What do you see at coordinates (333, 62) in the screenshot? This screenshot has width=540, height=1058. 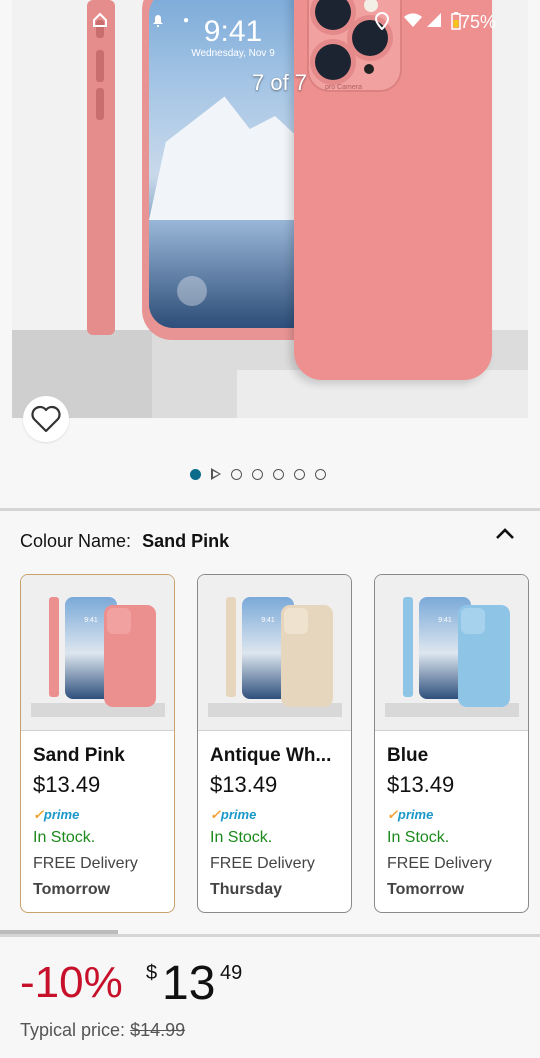 I see `camera-lens` at bounding box center [333, 62].